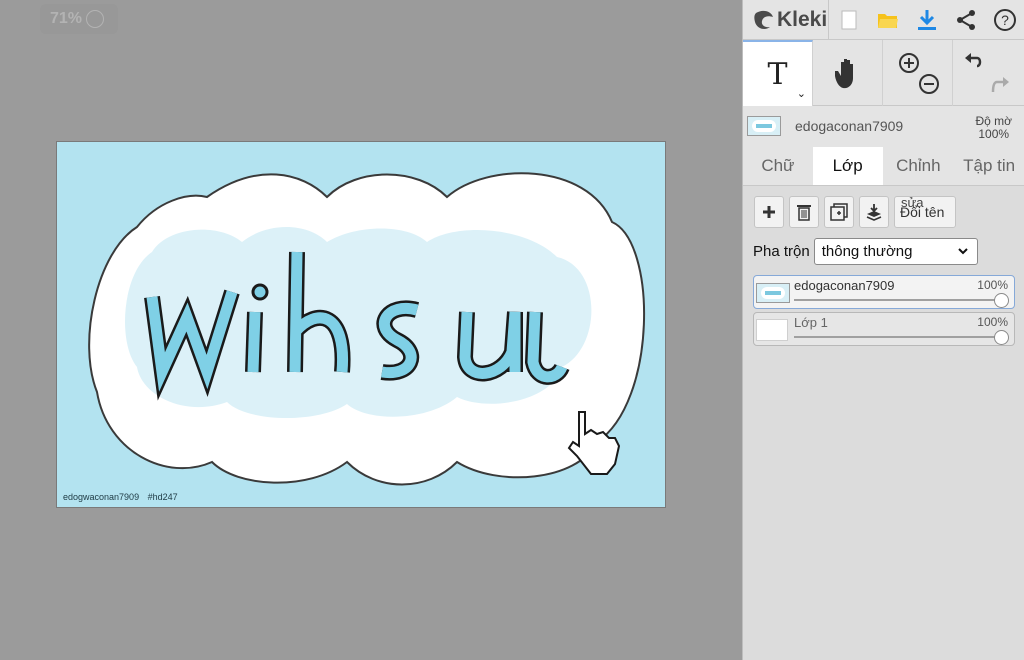 The width and height of the screenshot is (1024, 660). What do you see at coordinates (973, 60) in the screenshot?
I see `undo-icon` at bounding box center [973, 60].